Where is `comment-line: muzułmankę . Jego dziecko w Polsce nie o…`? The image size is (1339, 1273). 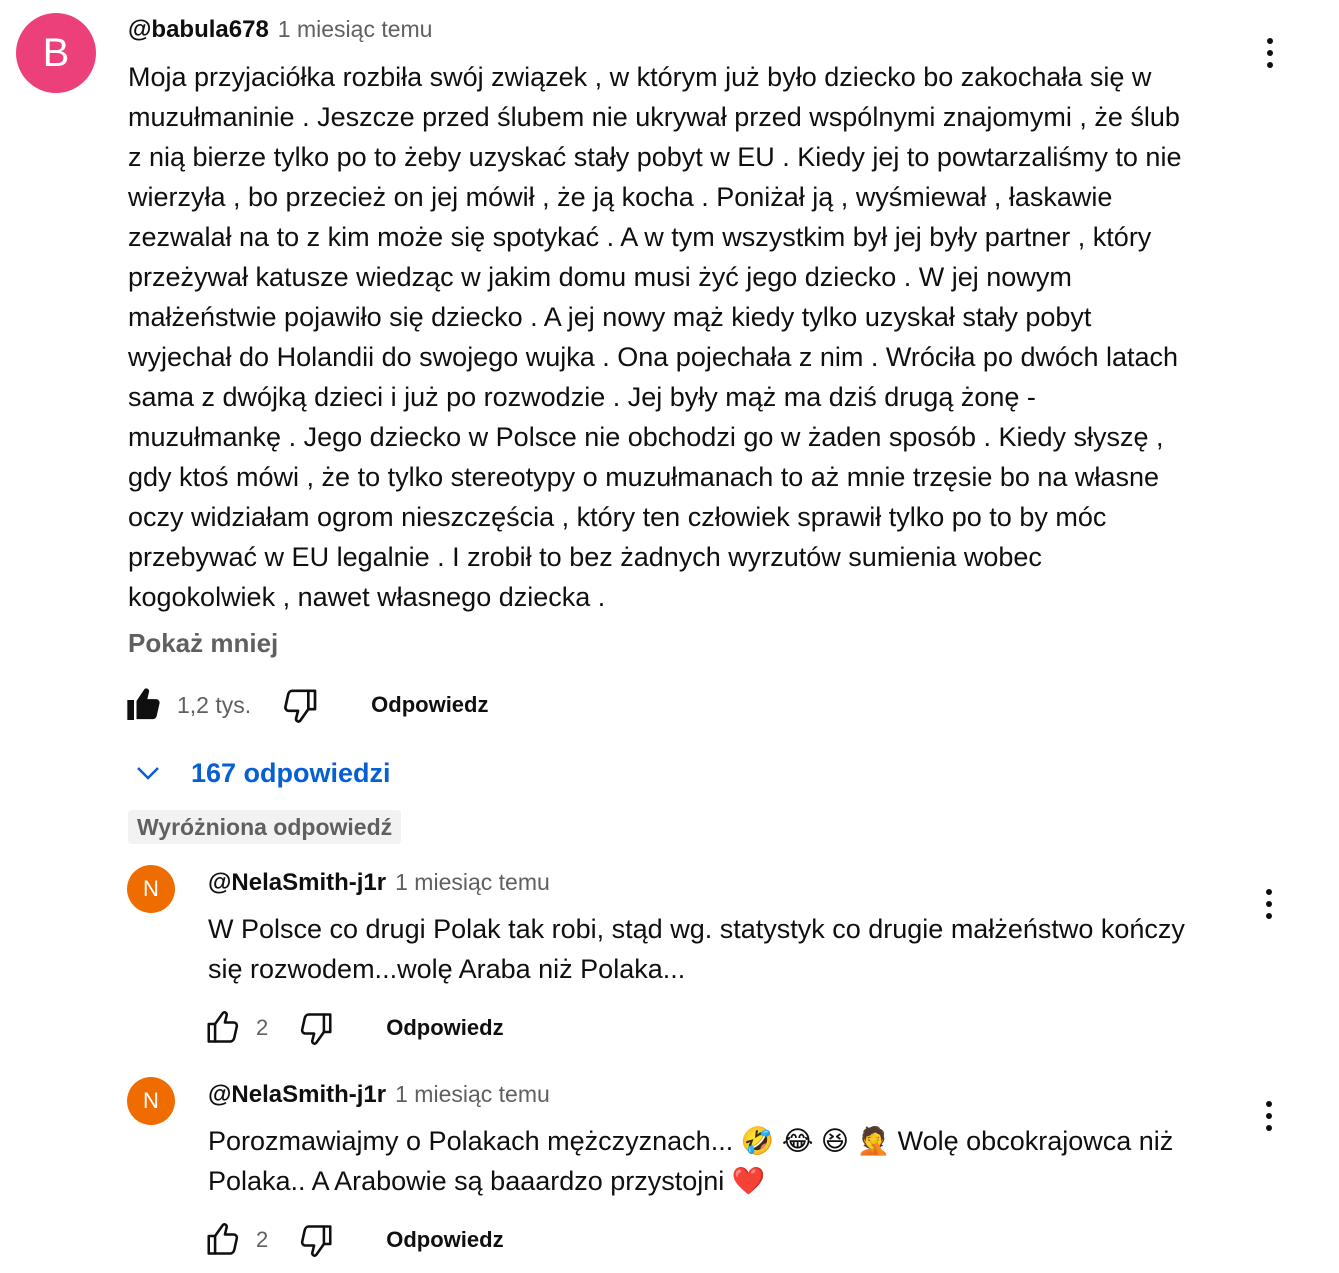
comment-line: muzułmankę . Jego dziecko w Polsce nie o… is located at coordinates (646, 437).